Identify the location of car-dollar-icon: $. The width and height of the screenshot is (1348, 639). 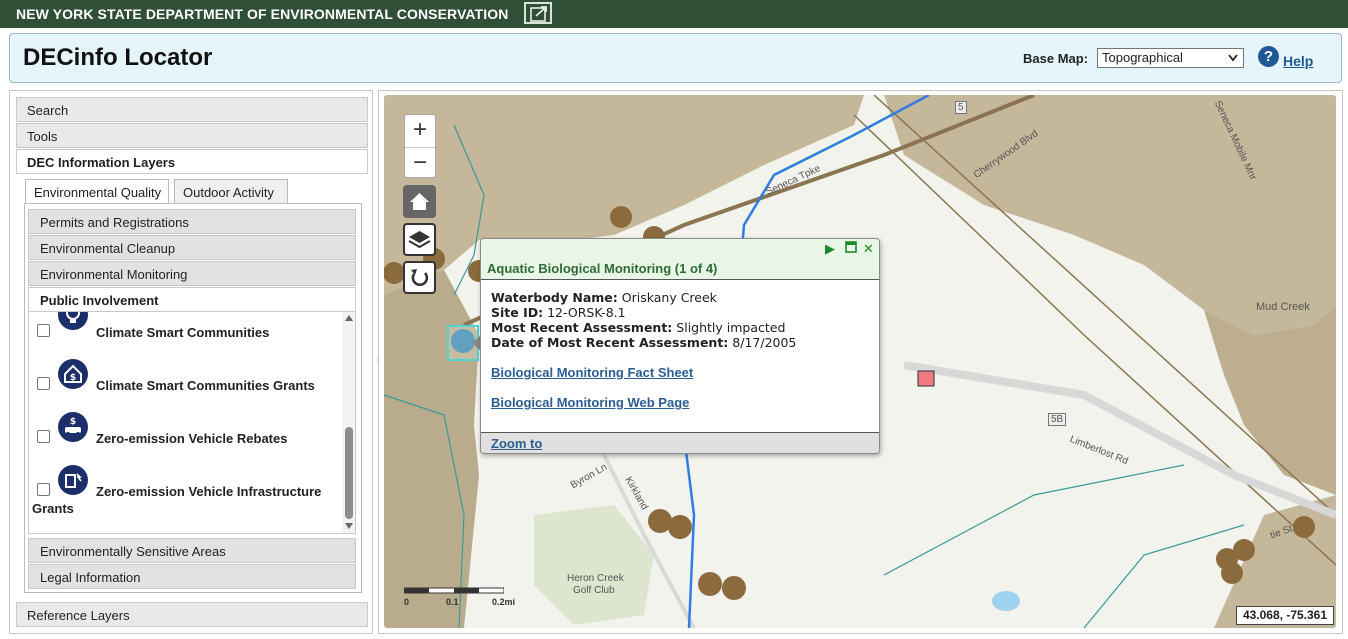
(73, 427).